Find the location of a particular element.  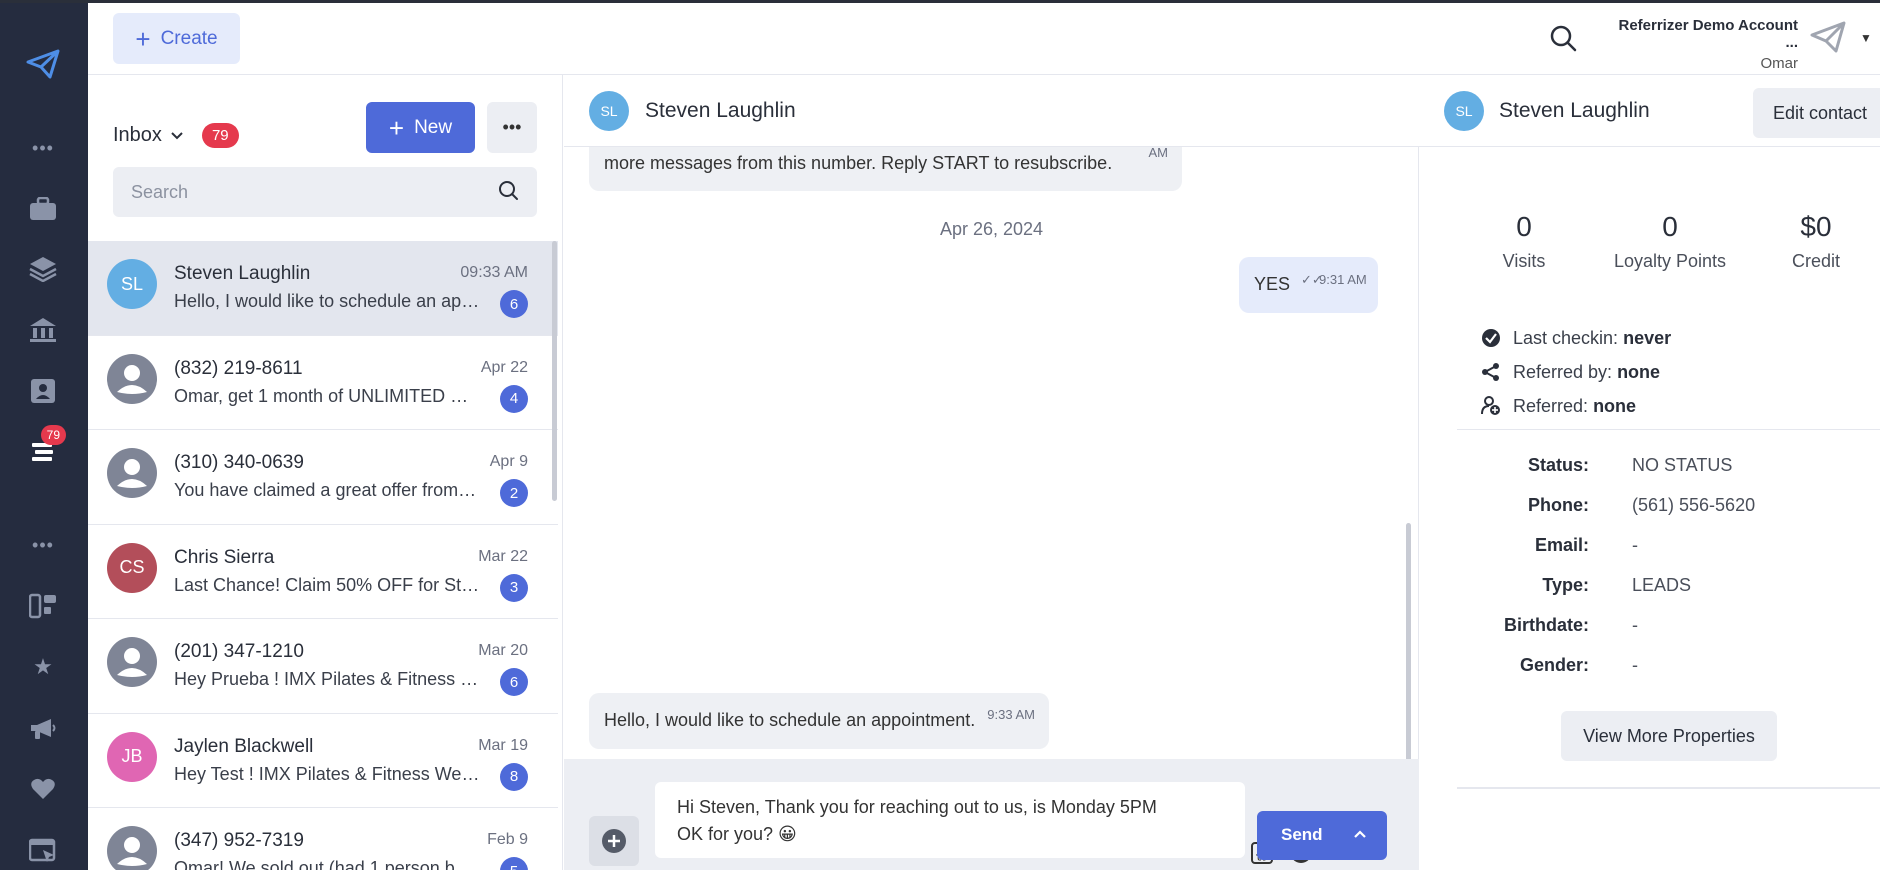

account-switcher: Referrizer Demo Account ... Omar is located at coordinates (1703, 44).